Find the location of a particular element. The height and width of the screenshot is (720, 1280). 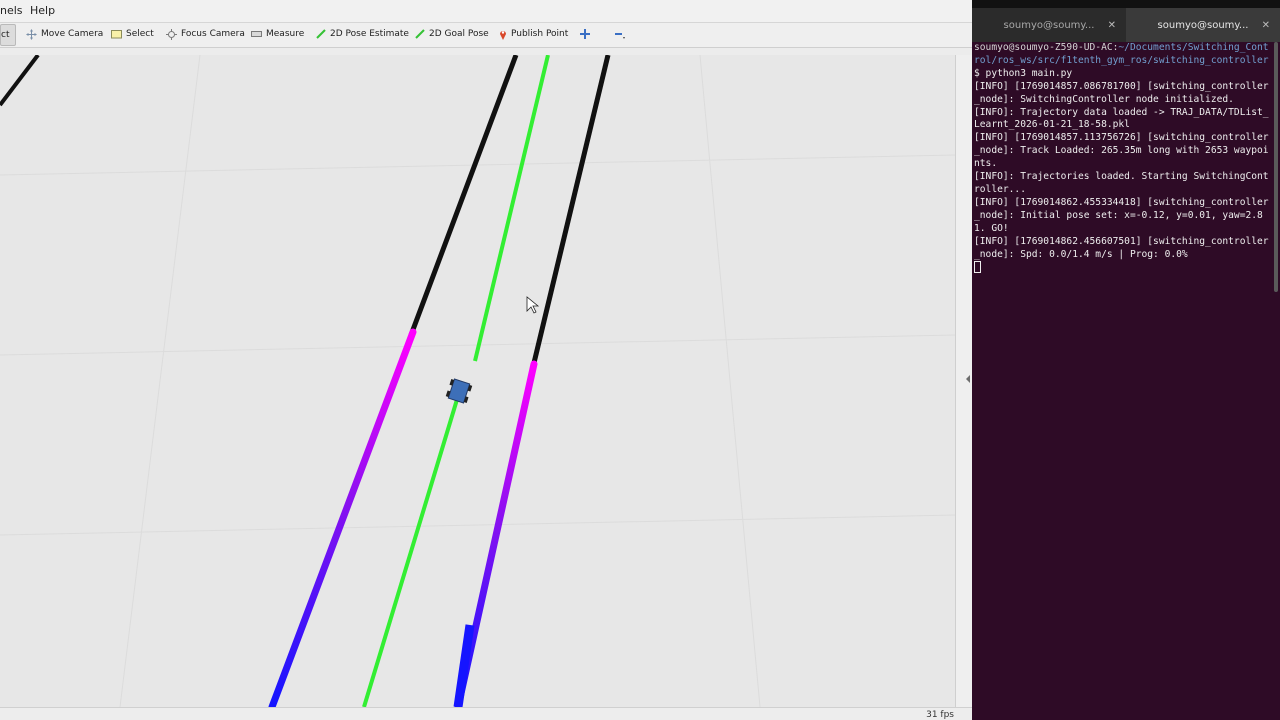

fps-readout: 31 fps is located at coordinates (940, 715).